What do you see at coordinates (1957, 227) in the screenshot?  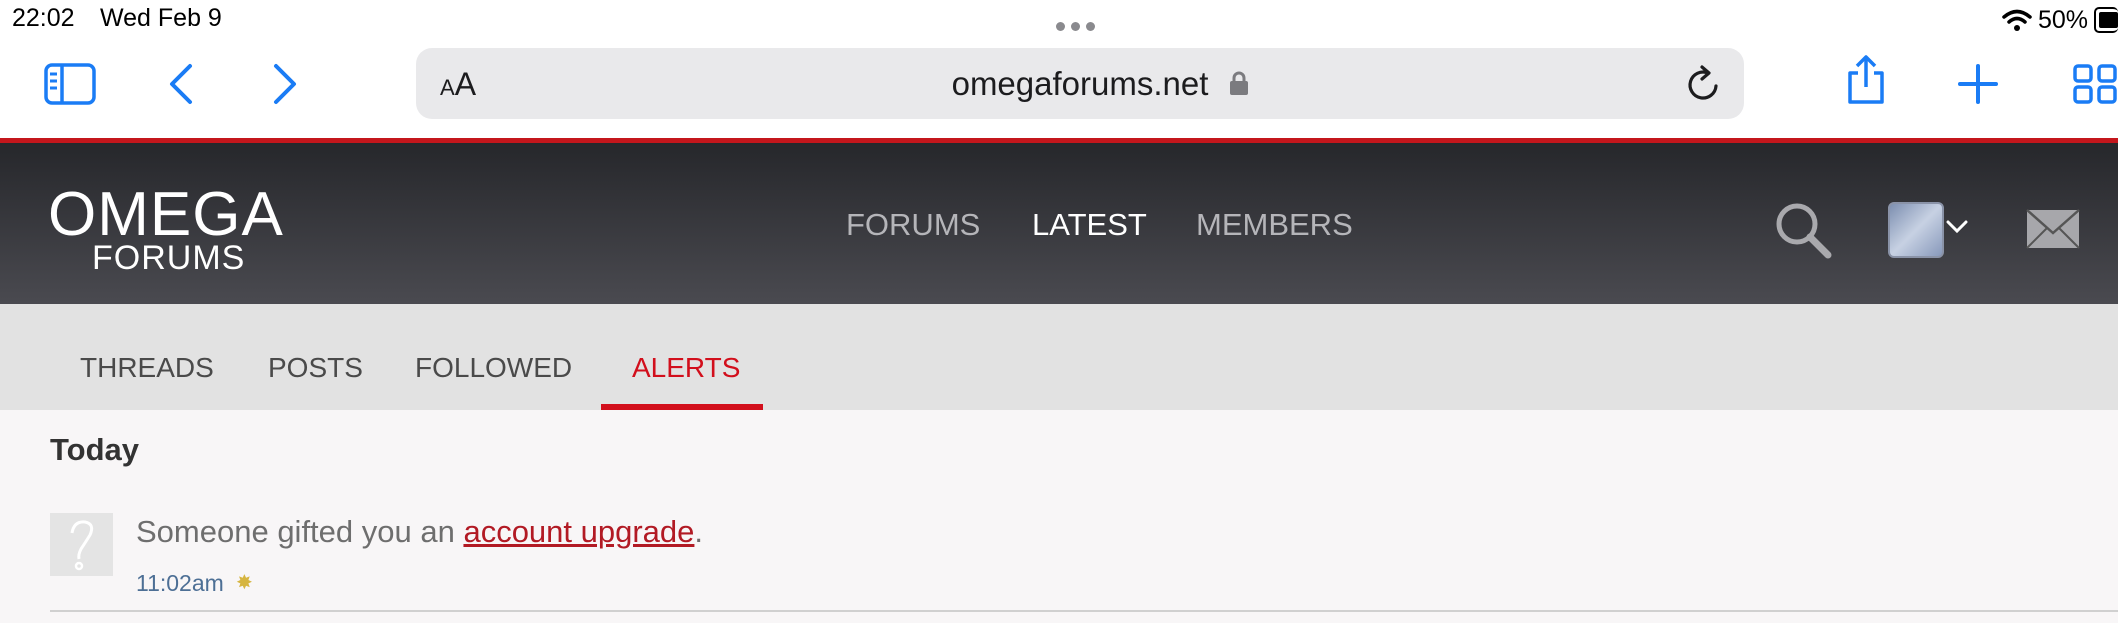 I see `chevron-down-icon` at bounding box center [1957, 227].